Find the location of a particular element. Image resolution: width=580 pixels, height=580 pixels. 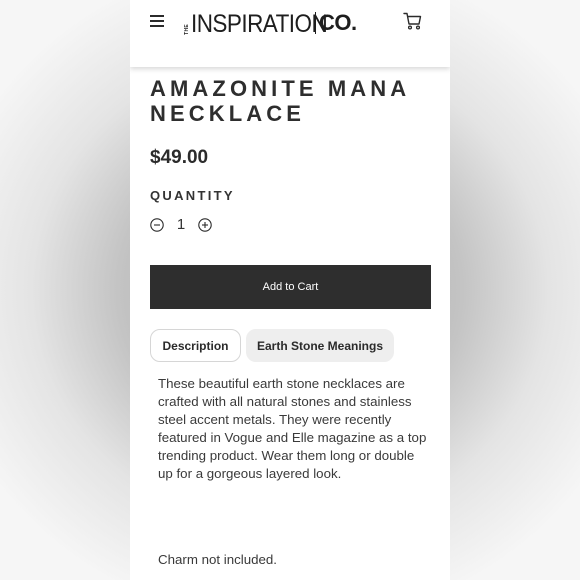

shopping-cart-icon is located at coordinates (412, 21).